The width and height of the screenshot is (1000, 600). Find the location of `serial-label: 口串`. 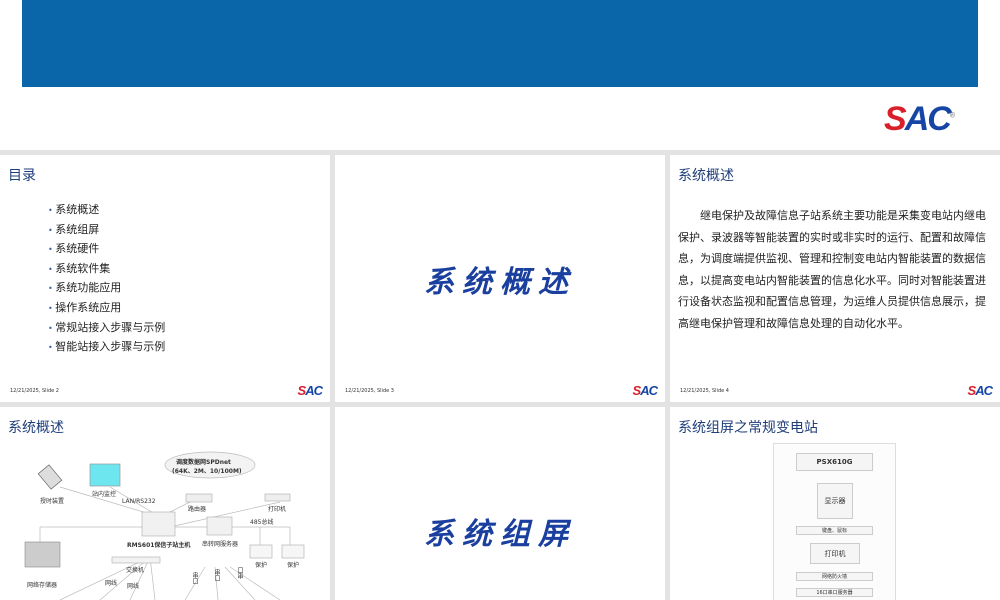

serial-label: 口串 is located at coordinates (239, 573).